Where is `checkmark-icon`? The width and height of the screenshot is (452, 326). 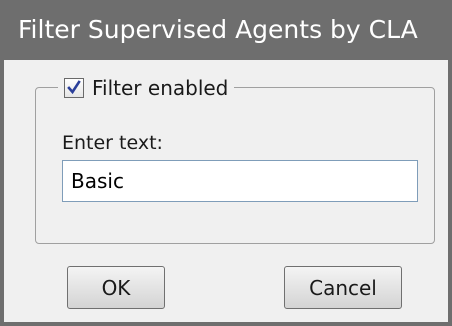 checkmark-icon is located at coordinates (74, 87).